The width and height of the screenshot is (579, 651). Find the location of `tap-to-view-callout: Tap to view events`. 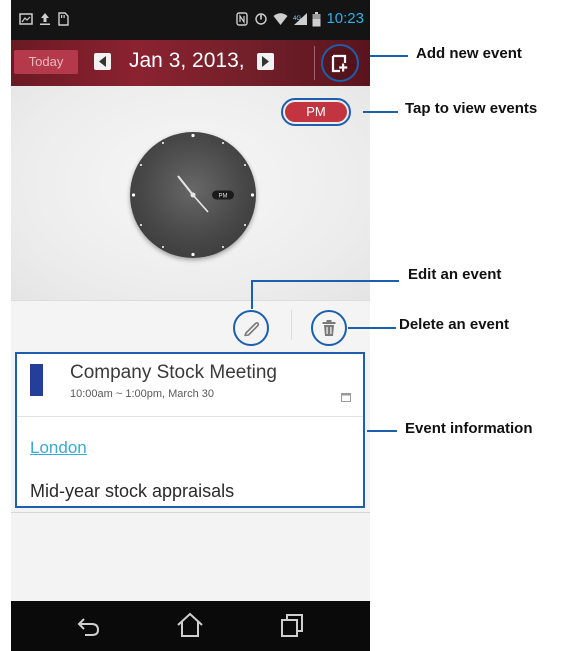

tap-to-view-callout: Tap to view events is located at coordinates (471, 108).